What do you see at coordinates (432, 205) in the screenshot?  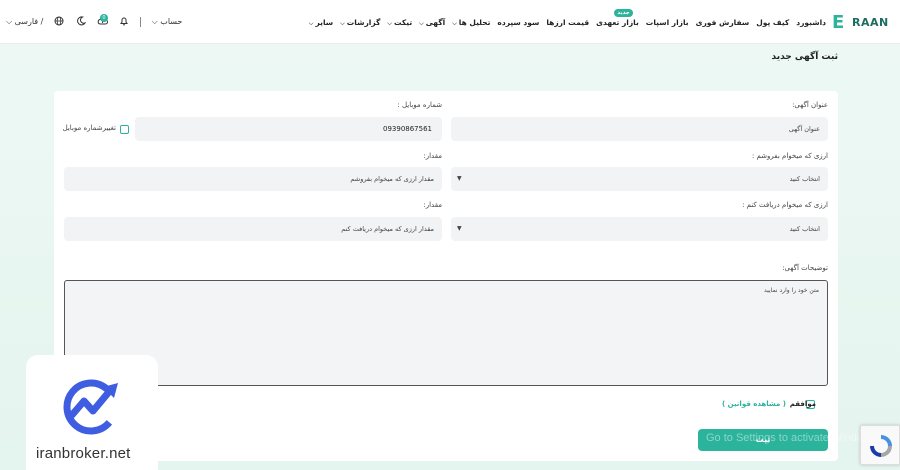 I see `buy-amount-label: مقدار:` at bounding box center [432, 205].